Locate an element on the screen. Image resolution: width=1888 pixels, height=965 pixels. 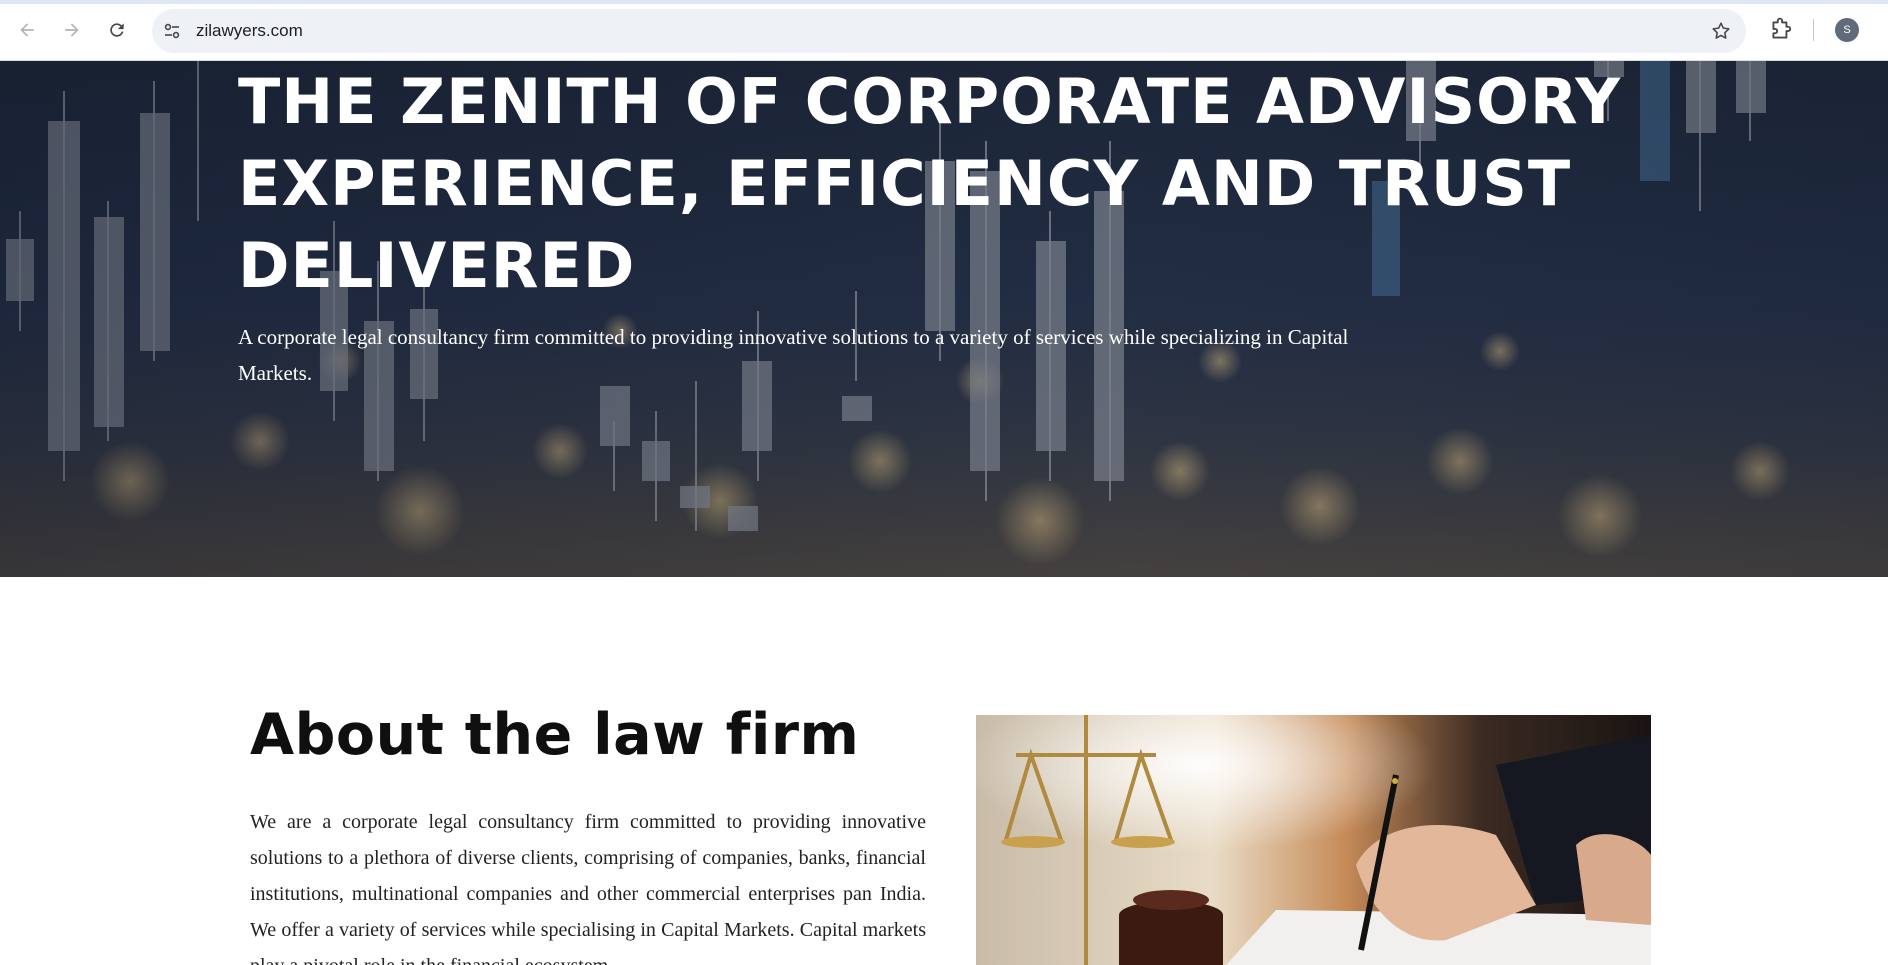
hero-title-line: THE ZENITH OF CORPORATE ADVISORY is located at coordinates (930, 101).